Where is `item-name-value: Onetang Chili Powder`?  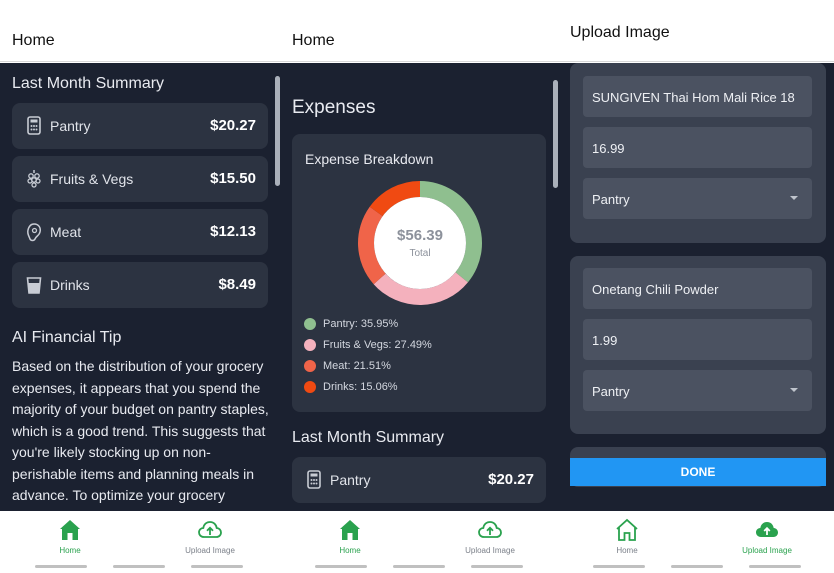 item-name-value: Onetang Chili Powder is located at coordinates (655, 289).